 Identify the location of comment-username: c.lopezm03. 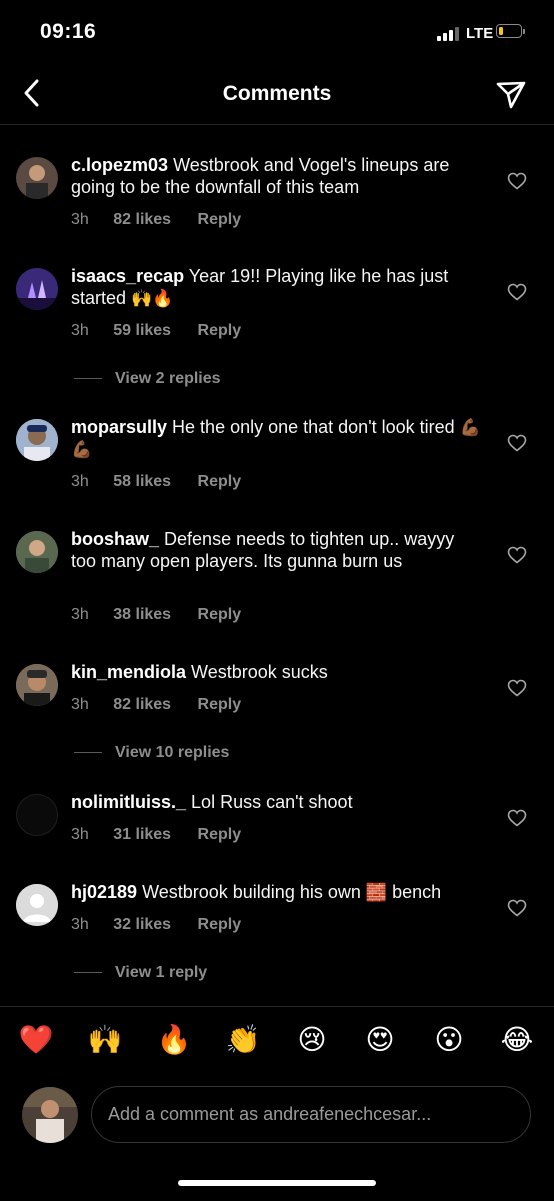
(119, 165).